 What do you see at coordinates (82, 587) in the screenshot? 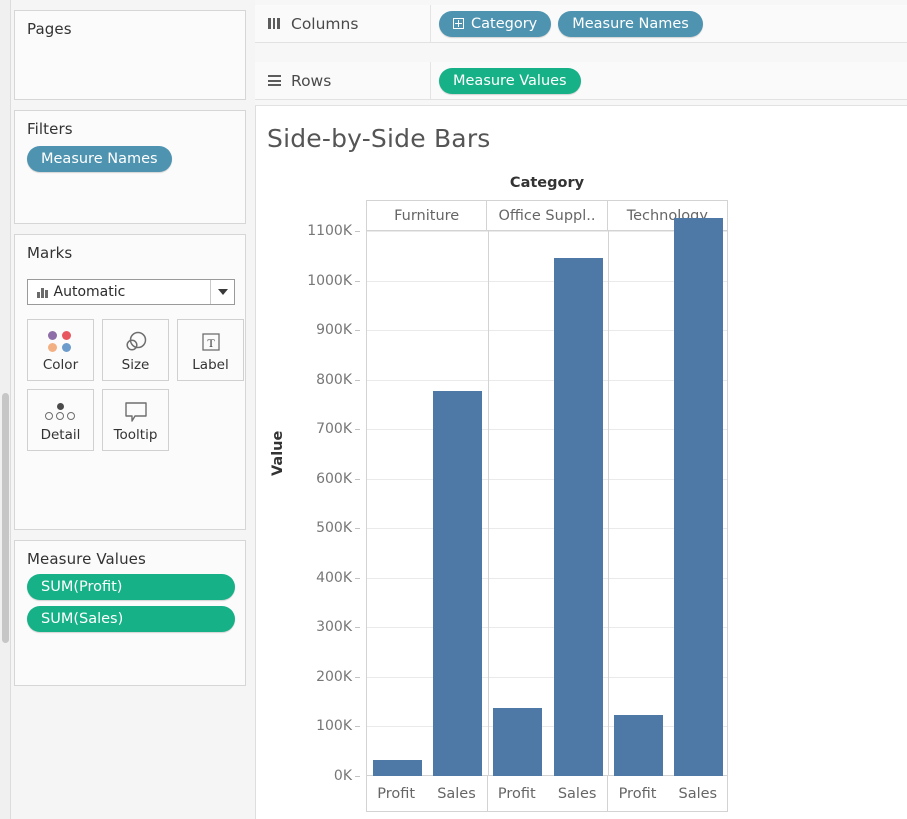
I see `measure-pill-label: SUM(Profit)` at bounding box center [82, 587].